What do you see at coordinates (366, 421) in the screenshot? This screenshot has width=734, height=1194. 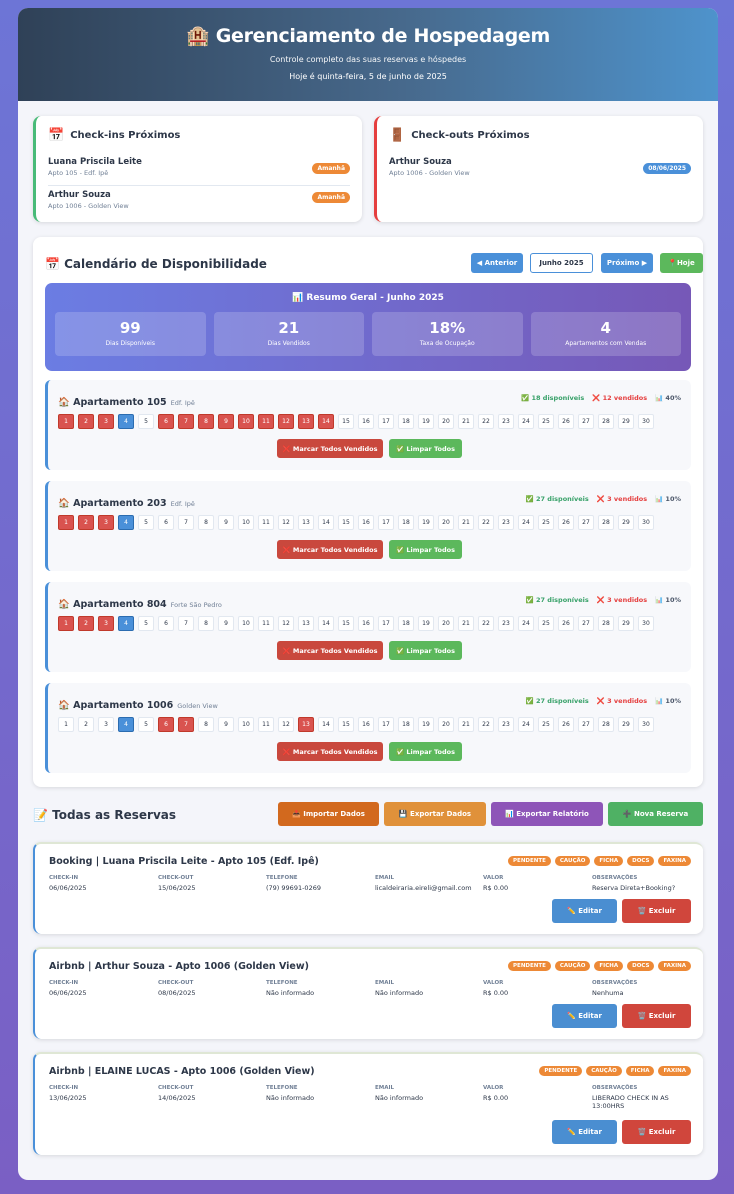 I see `day-cell: 16` at bounding box center [366, 421].